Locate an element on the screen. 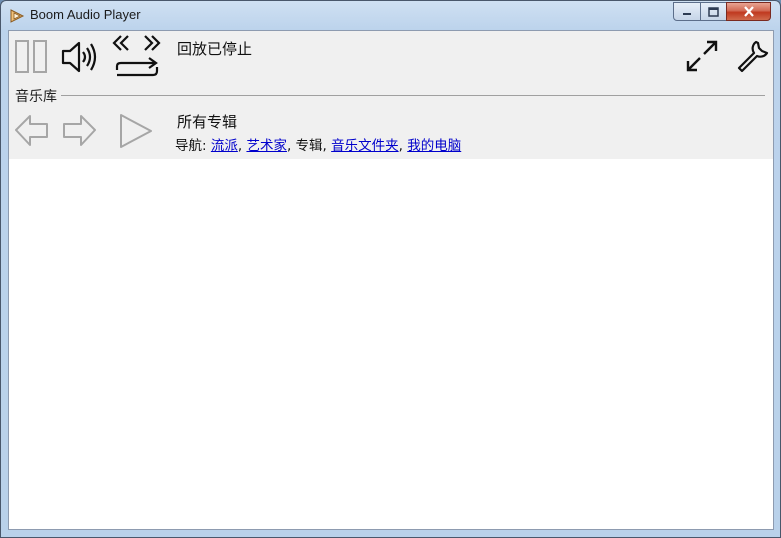 This screenshot has width=781, height=538. library-section-label: 音乐库 is located at coordinates (38, 96).